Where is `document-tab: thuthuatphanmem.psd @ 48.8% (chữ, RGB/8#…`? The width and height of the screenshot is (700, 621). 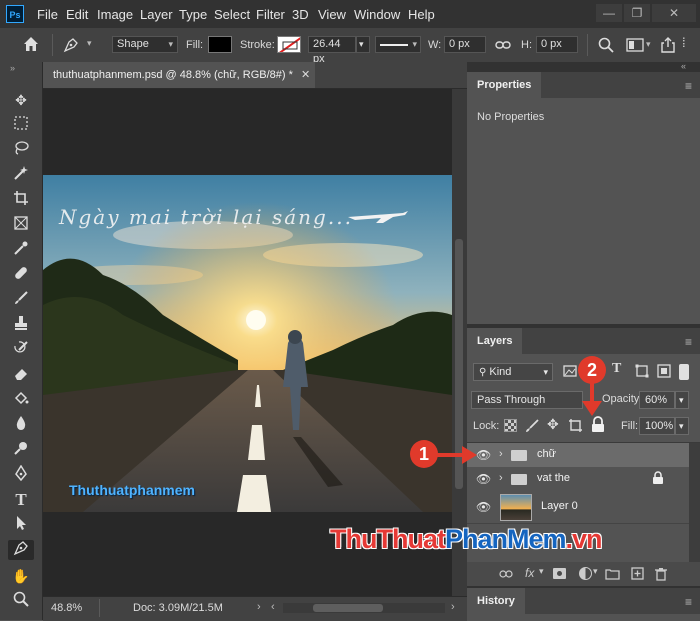
document-tab: thuthuatphanmem.psd @ 48.8% (chữ, RGB/8#… is located at coordinates (179, 75).